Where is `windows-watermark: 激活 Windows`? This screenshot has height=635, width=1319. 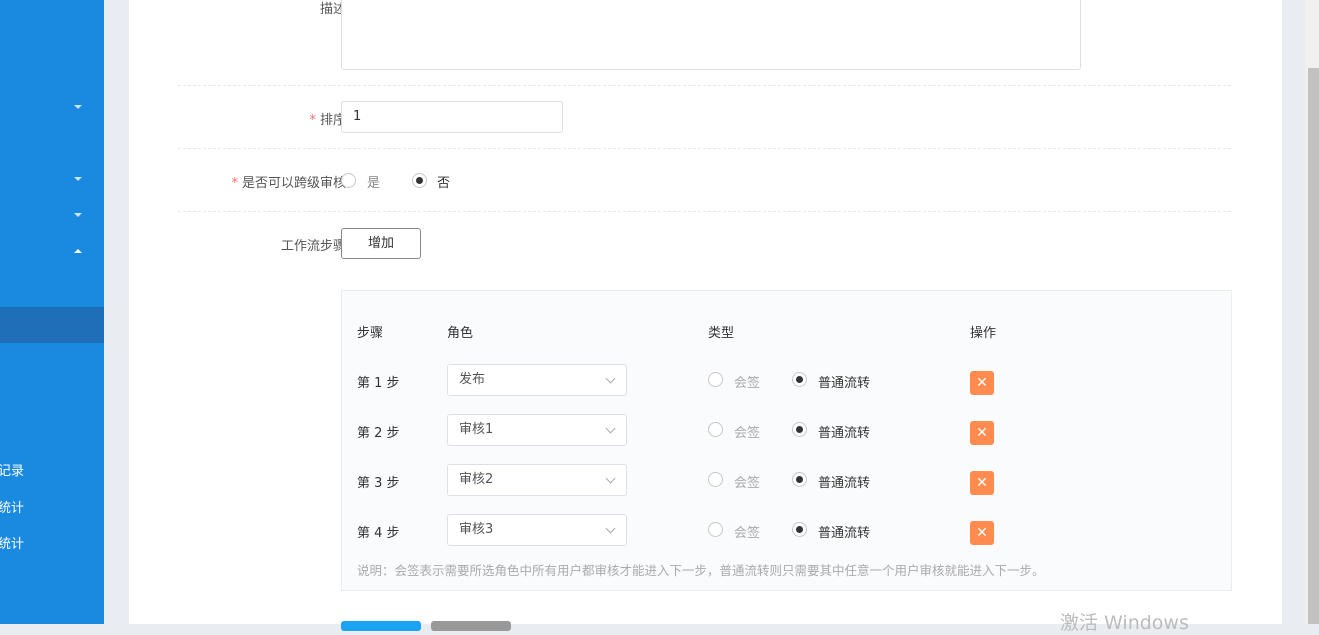
windows-watermark: 激活 Windows is located at coordinates (1124, 623).